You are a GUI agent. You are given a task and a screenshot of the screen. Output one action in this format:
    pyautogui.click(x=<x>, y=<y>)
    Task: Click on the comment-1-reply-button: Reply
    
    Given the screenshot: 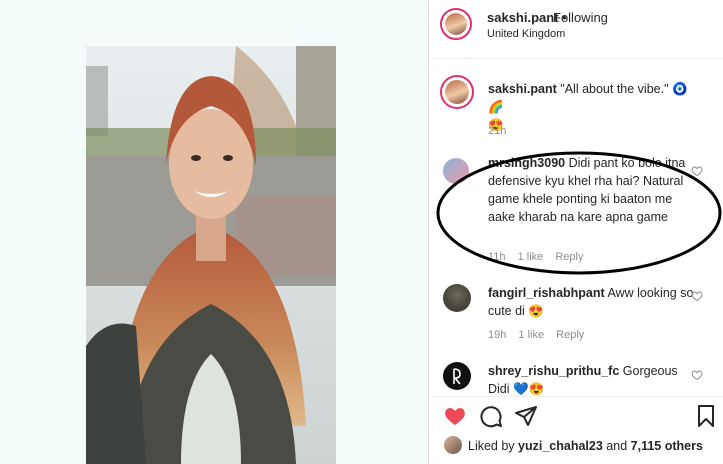 What is the action you would take?
    pyautogui.click(x=569, y=257)
    